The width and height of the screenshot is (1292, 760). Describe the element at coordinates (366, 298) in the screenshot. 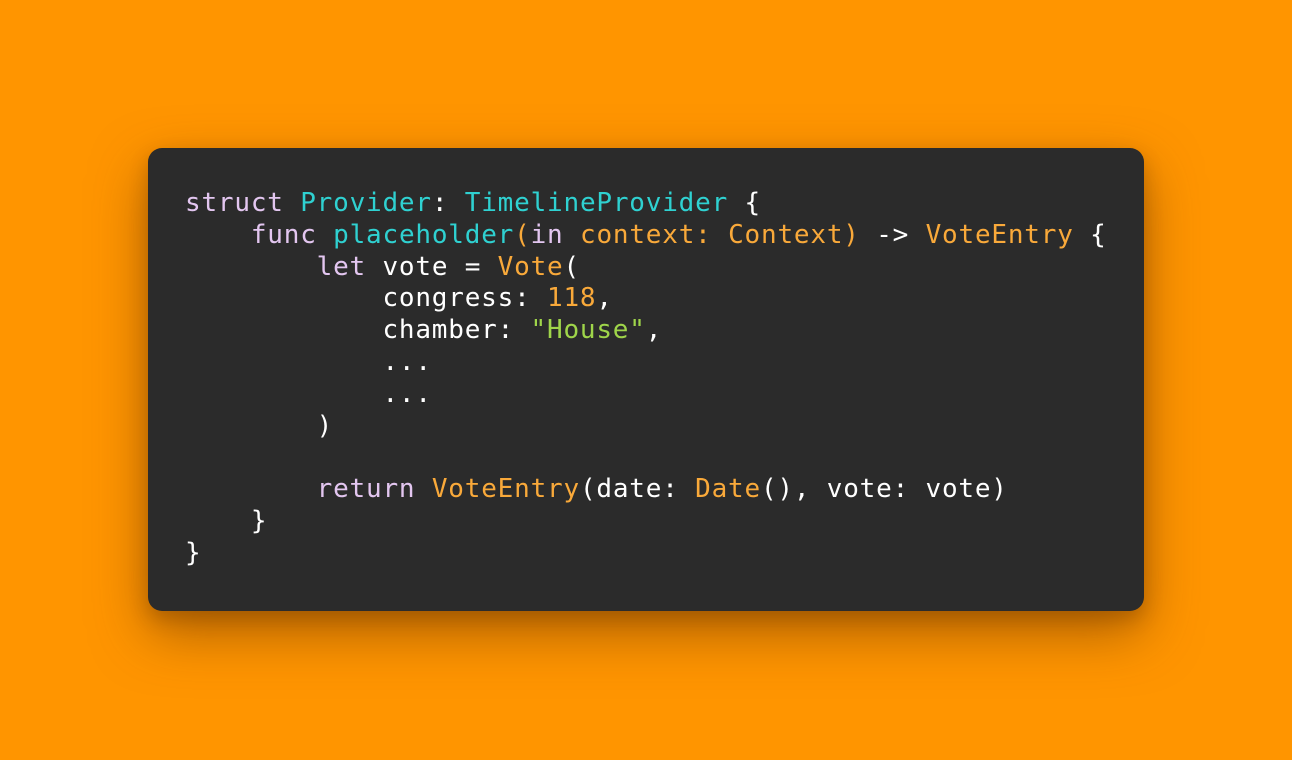

I see `code-token-plain: congress:` at that location.